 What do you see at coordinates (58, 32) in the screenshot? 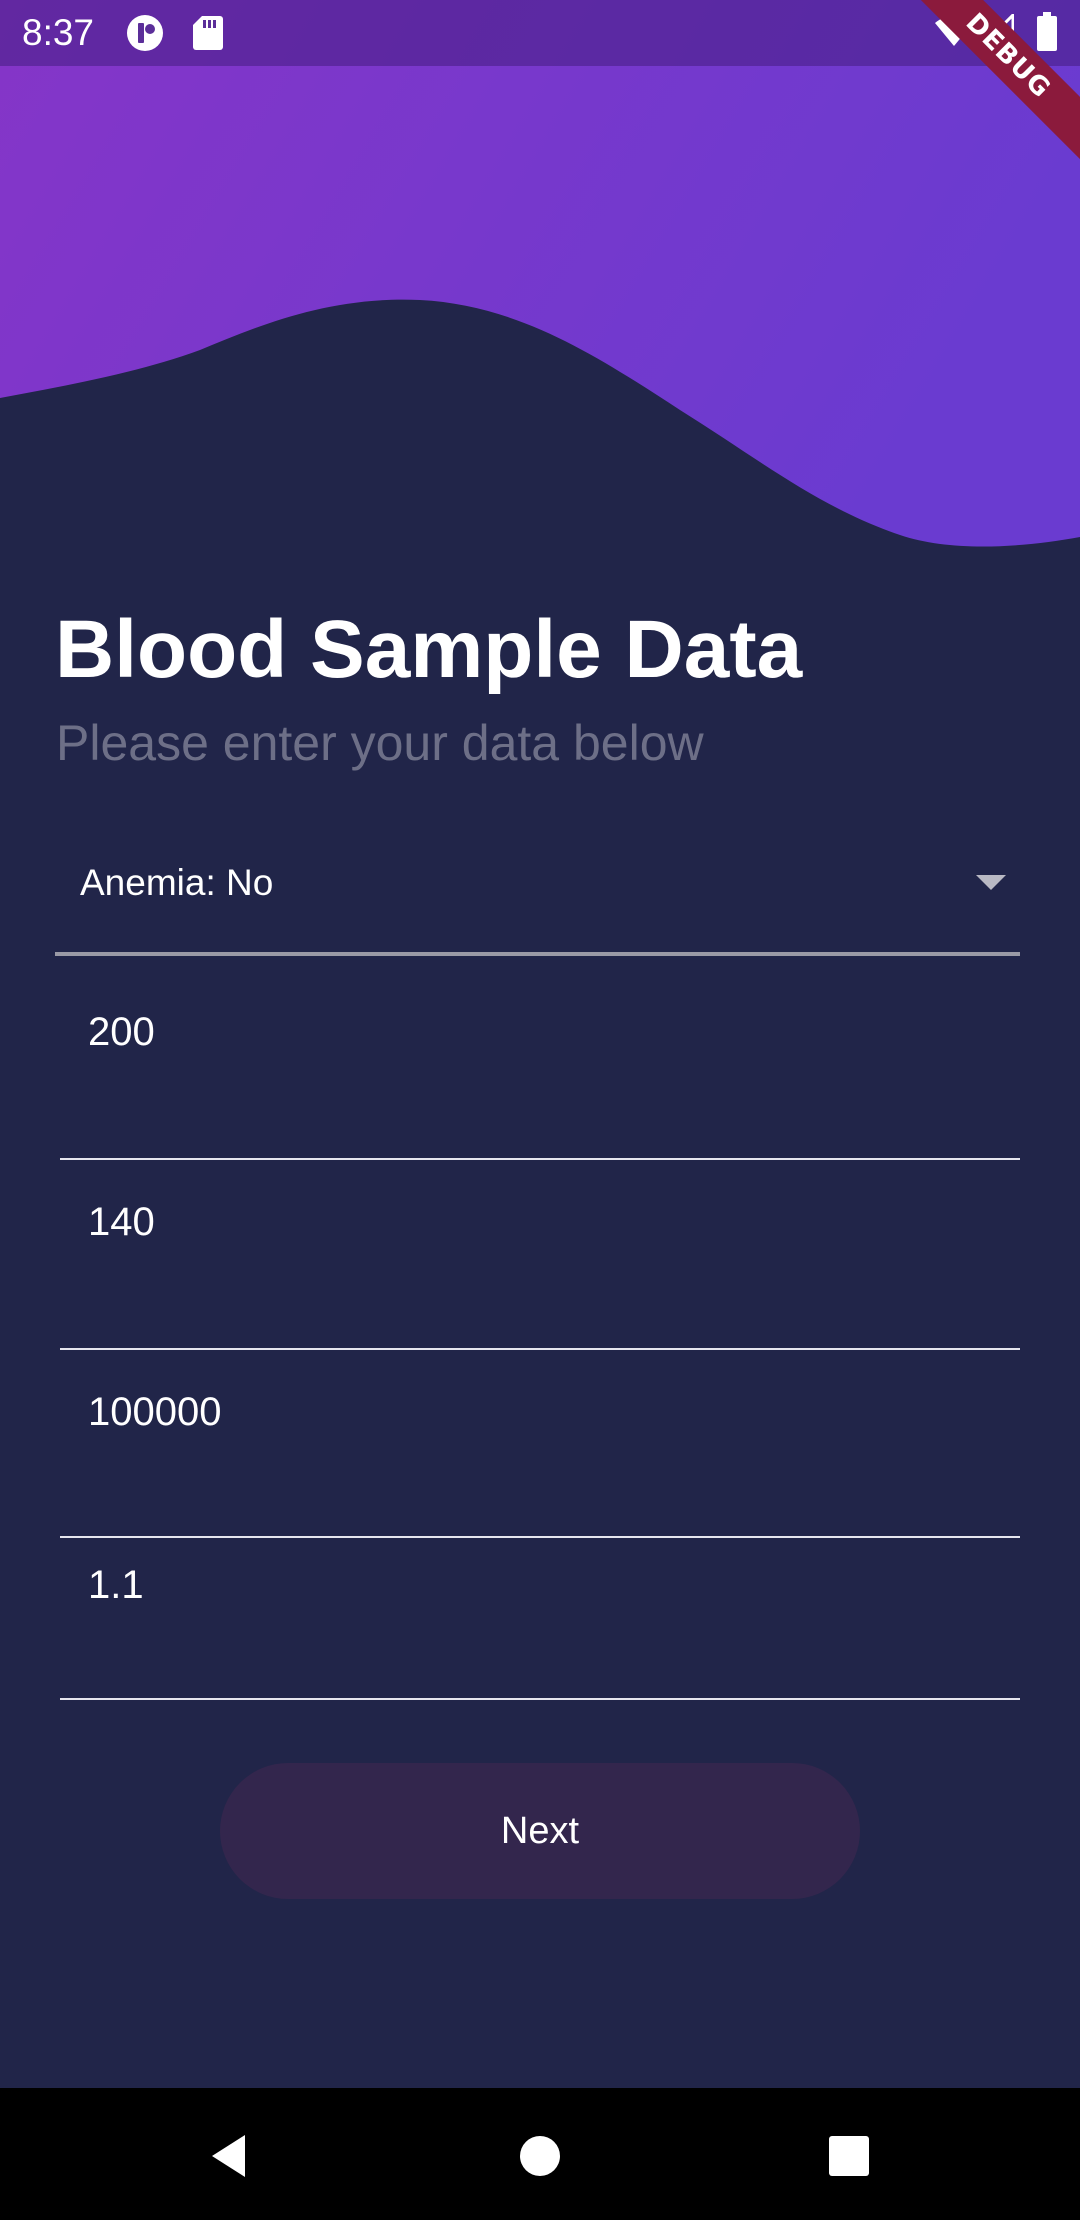
I see `status-time: 8:37` at bounding box center [58, 32].